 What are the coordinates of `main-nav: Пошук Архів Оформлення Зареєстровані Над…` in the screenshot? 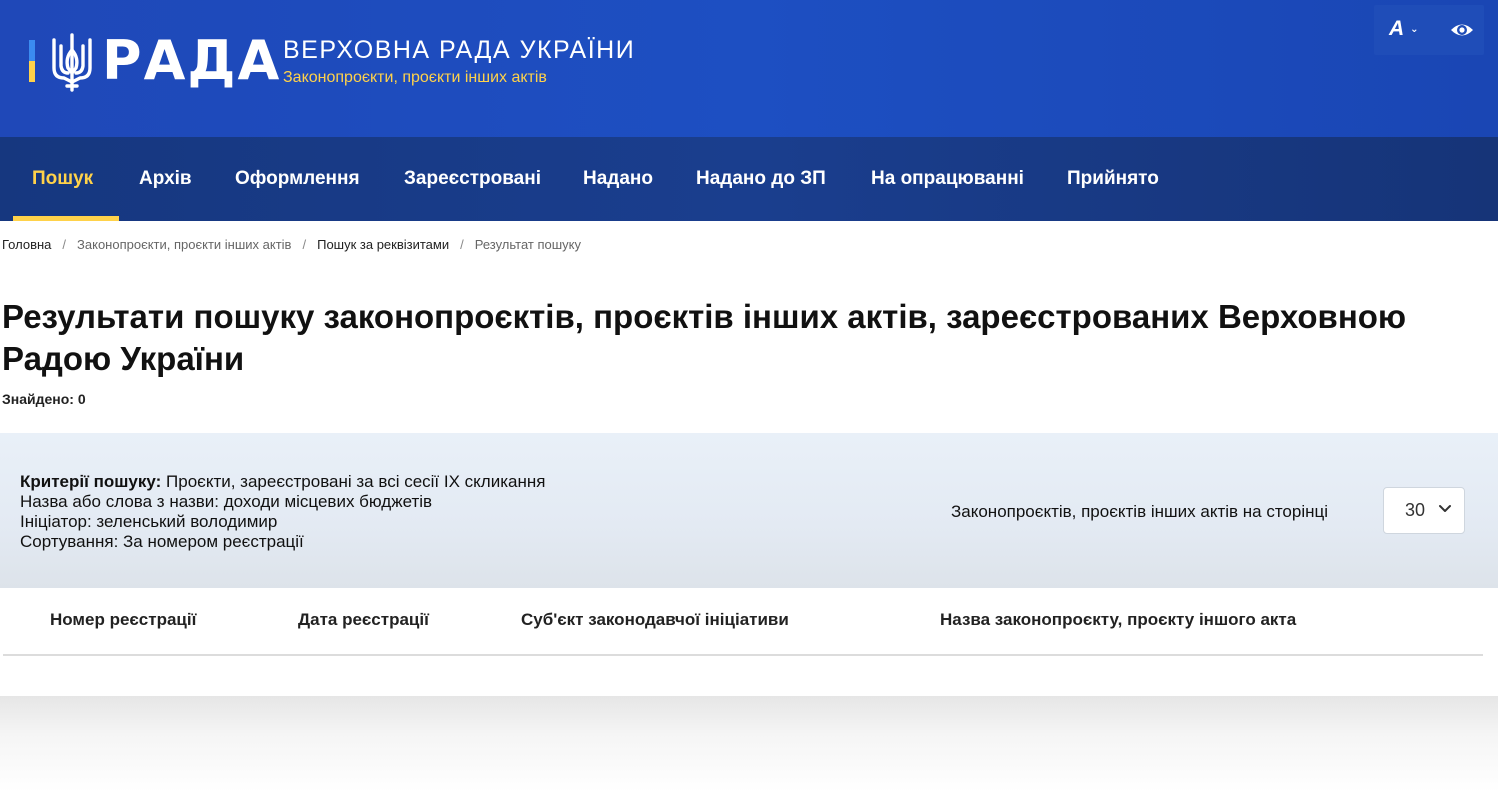 It's located at (749, 179).